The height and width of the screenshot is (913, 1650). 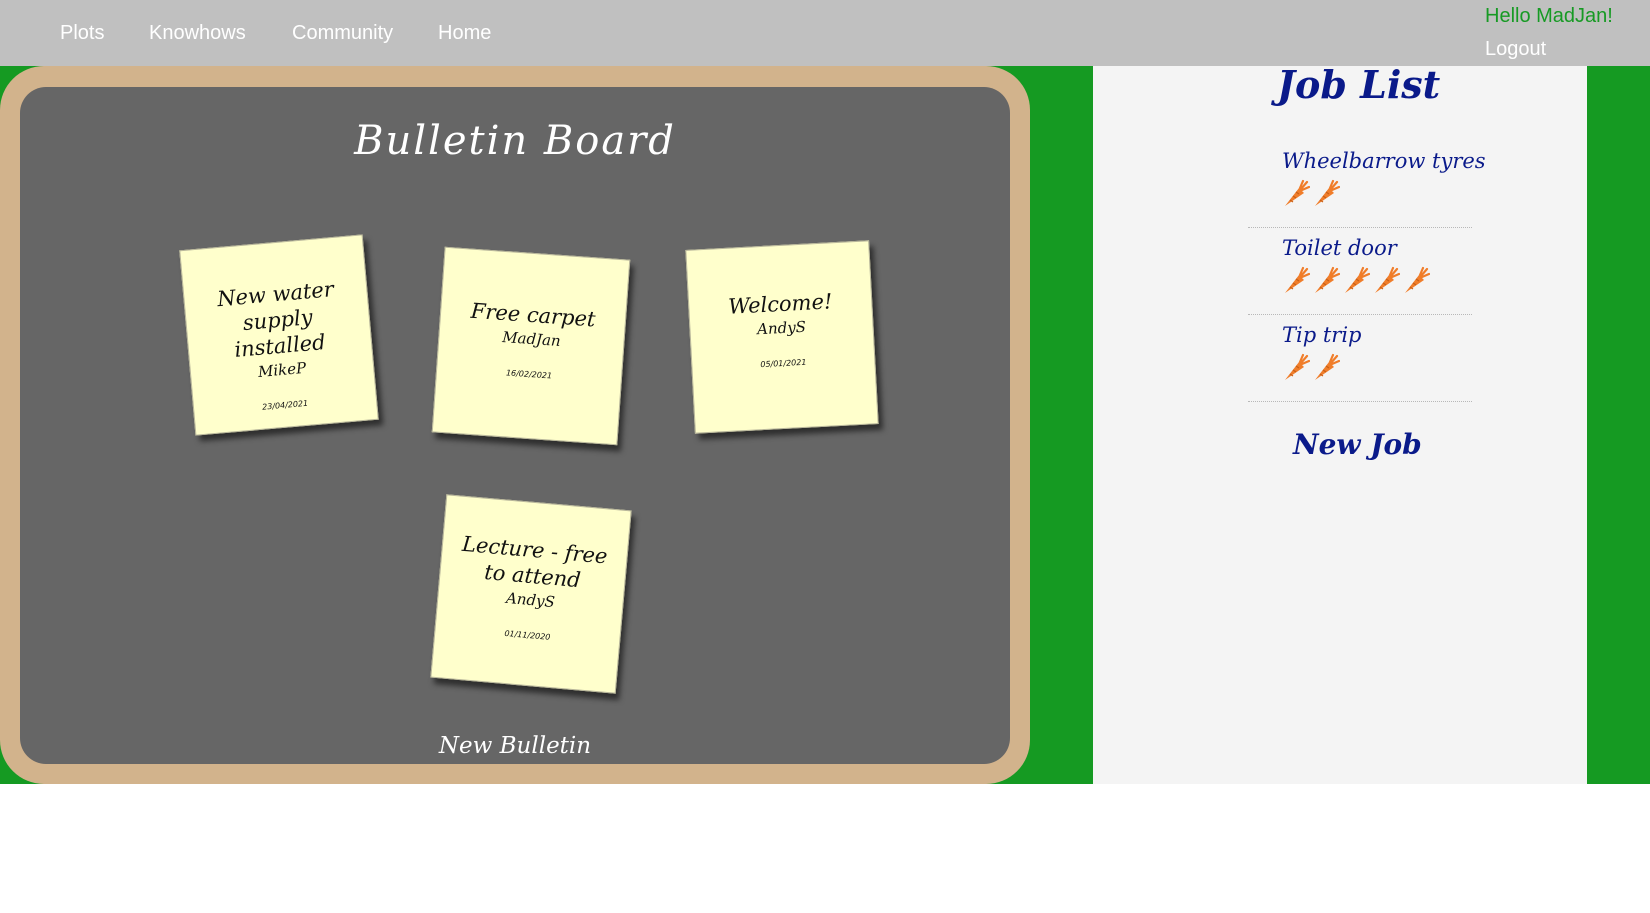 What do you see at coordinates (531, 346) in the screenshot?
I see `bulletin-note: Free carpet MadJan 16/02/2021` at bounding box center [531, 346].